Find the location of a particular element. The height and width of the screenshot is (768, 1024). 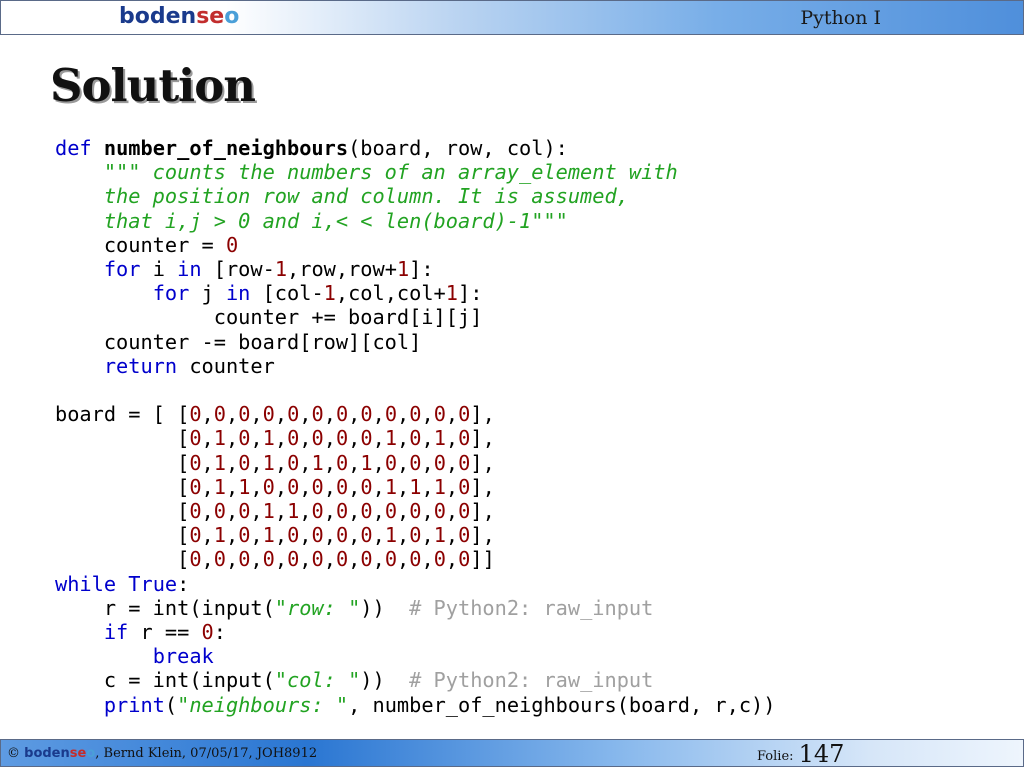

code-prompt-row: row: is located at coordinates (318, 607).